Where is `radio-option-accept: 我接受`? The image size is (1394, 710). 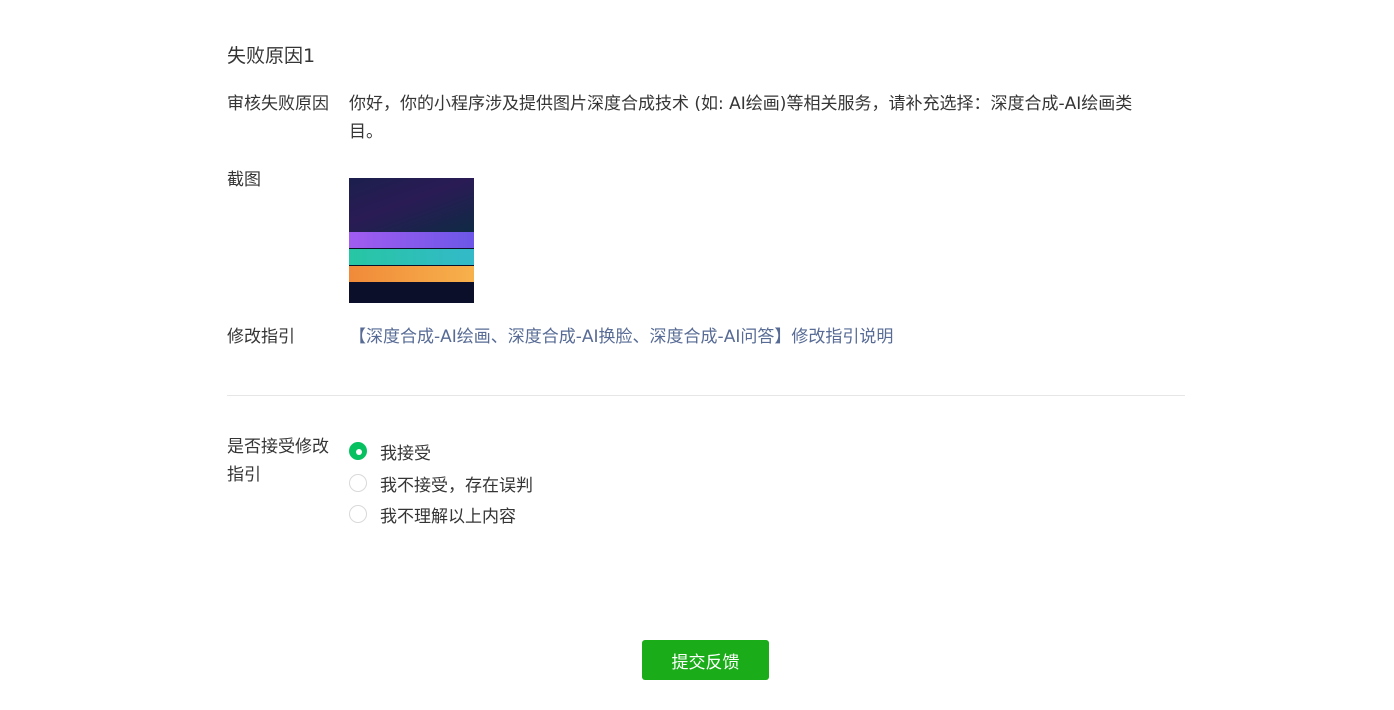 radio-option-accept: 我接受 is located at coordinates (390, 451).